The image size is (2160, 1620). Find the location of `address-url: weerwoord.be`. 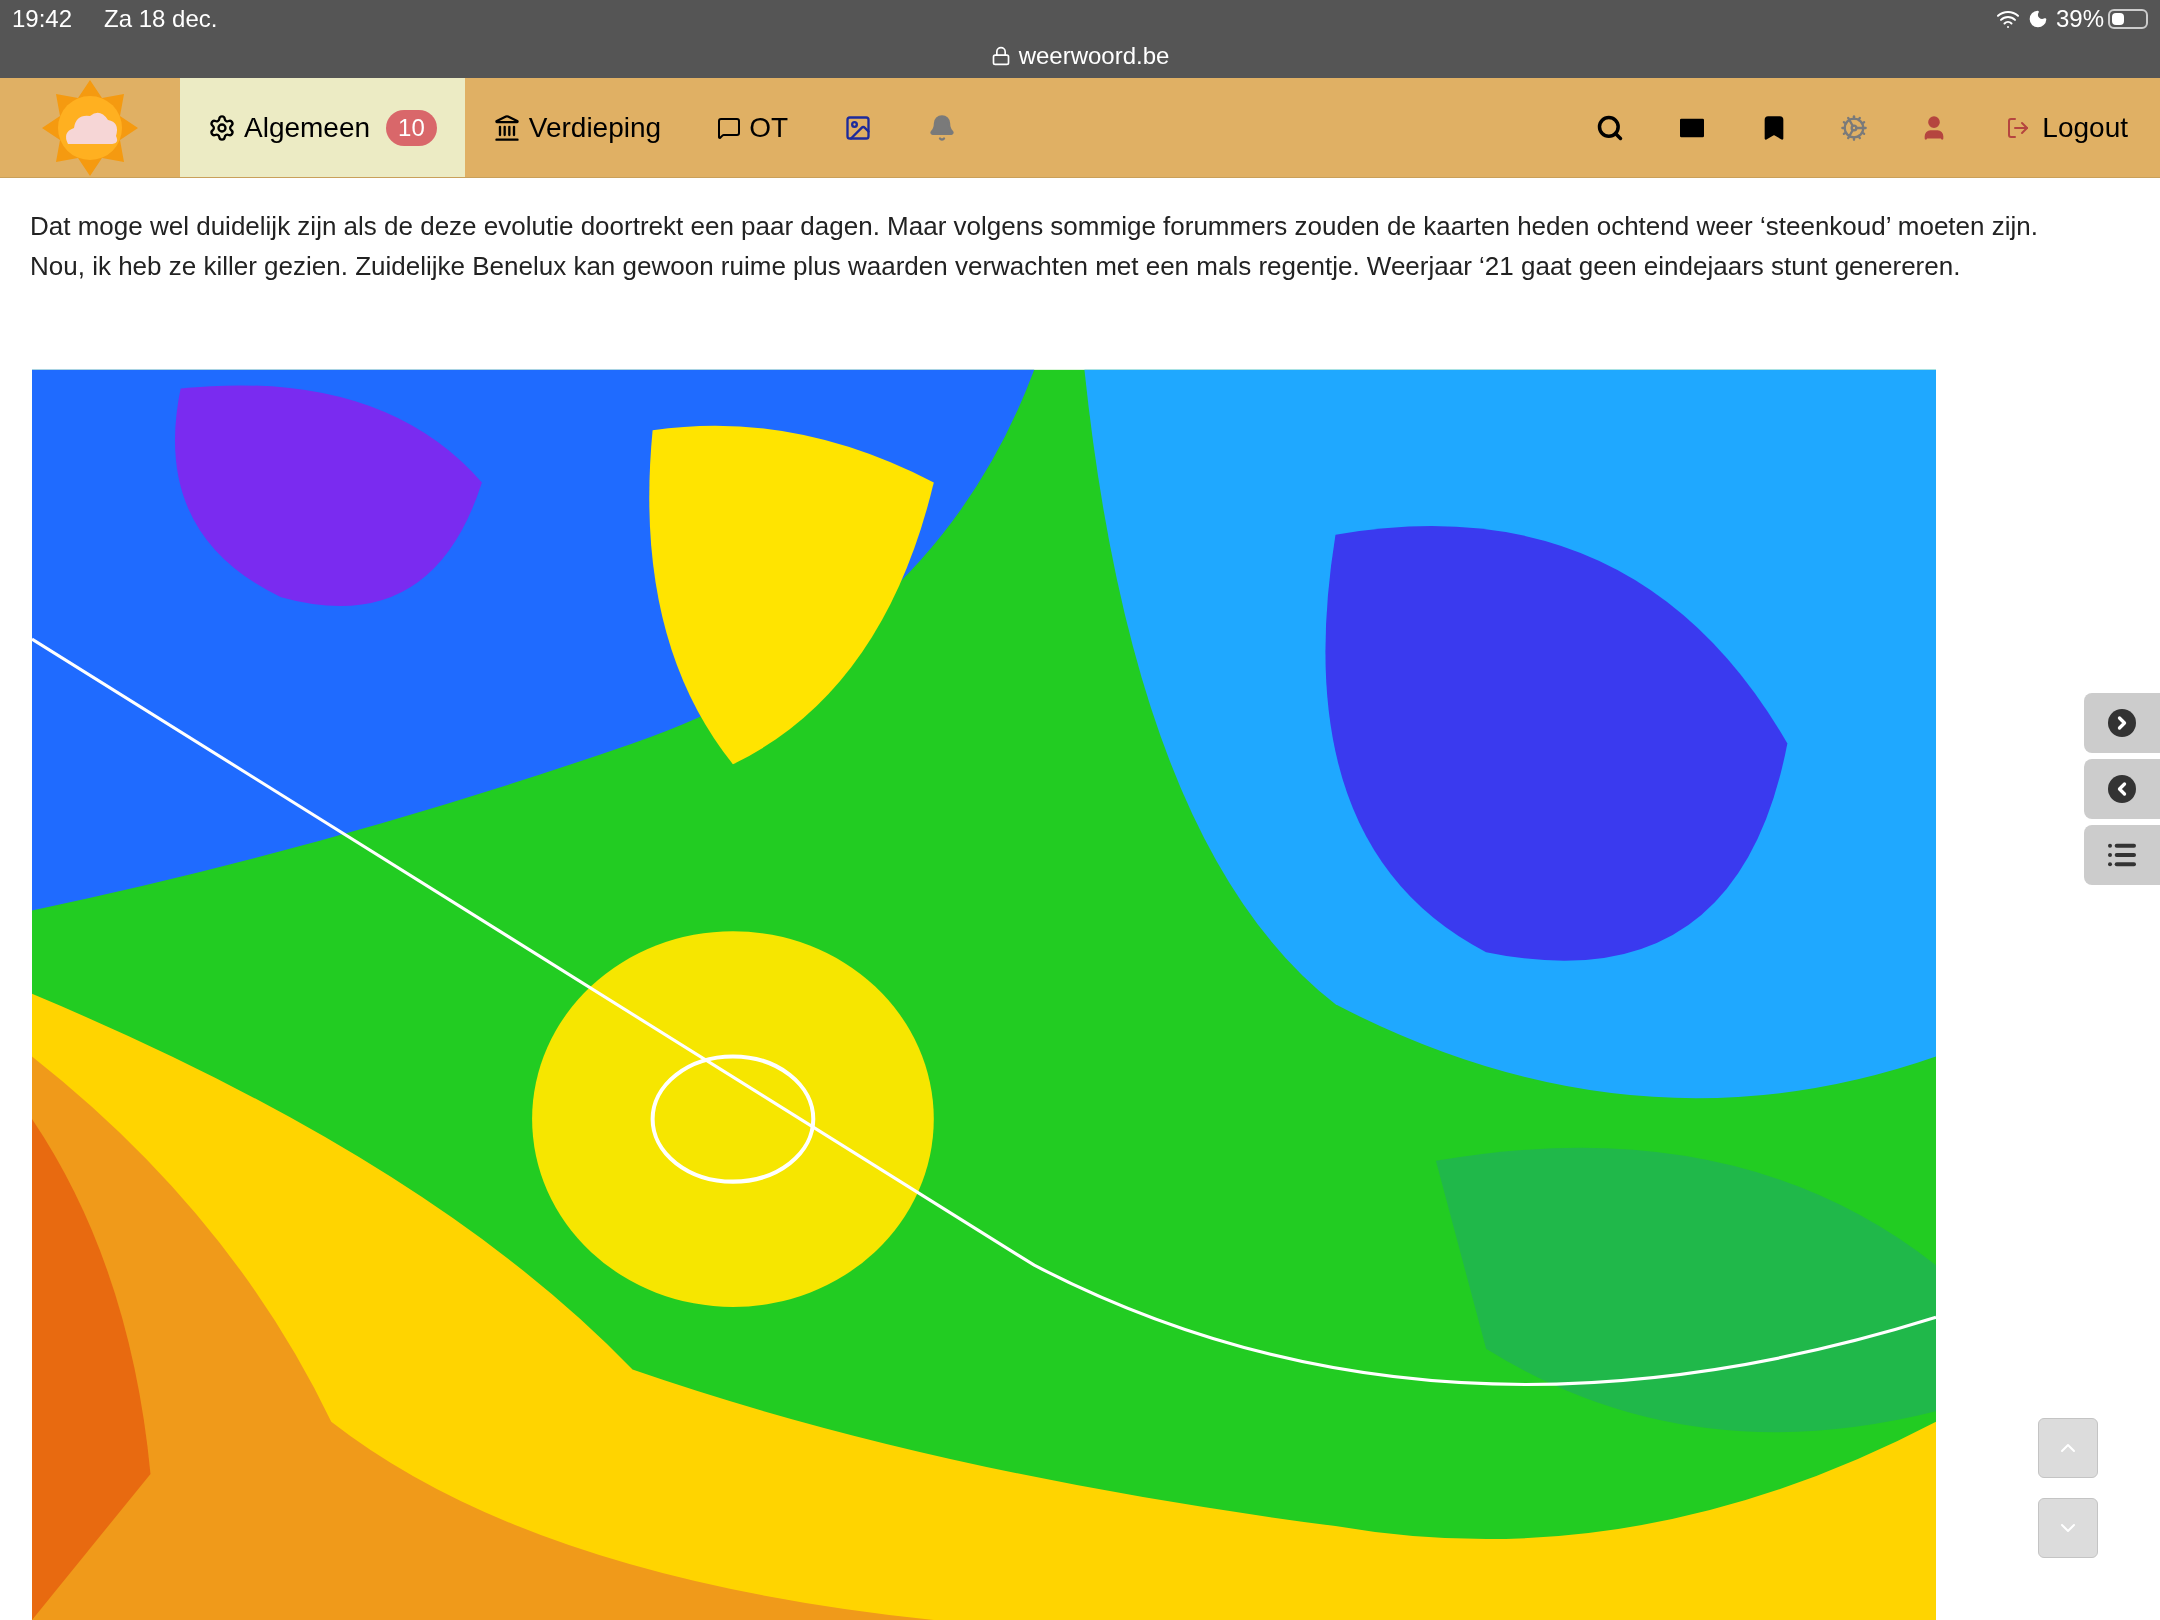

address-url: weerwoord.be is located at coordinates (1094, 56).